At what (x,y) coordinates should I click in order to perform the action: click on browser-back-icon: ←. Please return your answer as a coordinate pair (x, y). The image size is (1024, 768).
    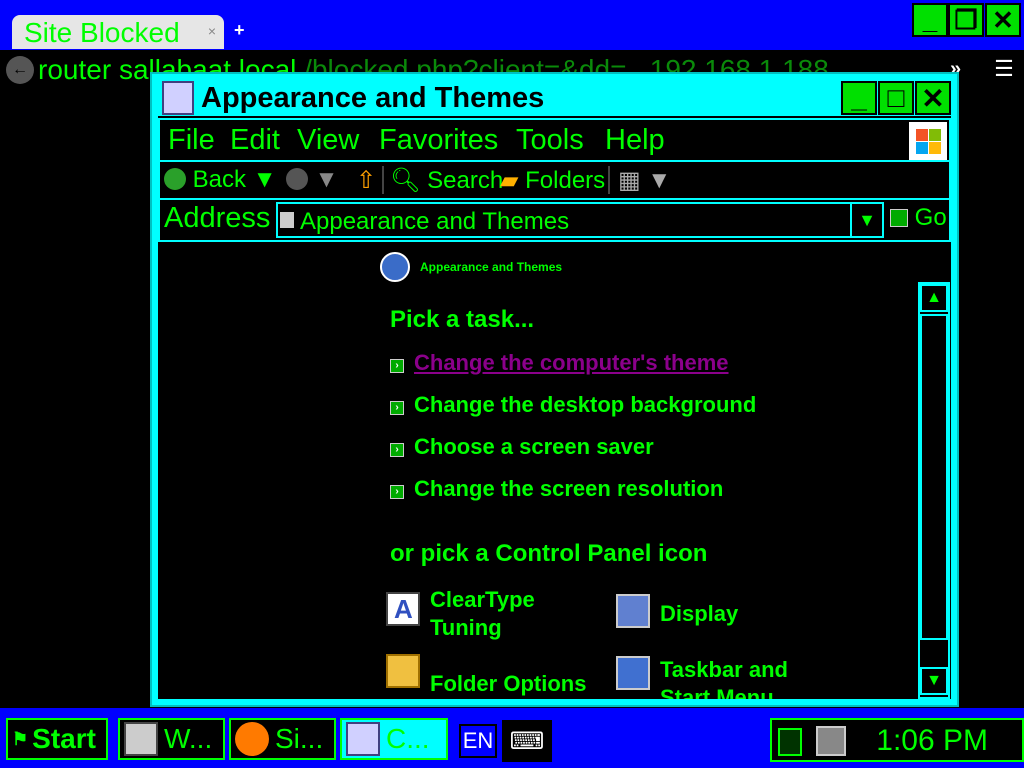
    Looking at the image, I should click on (20, 70).